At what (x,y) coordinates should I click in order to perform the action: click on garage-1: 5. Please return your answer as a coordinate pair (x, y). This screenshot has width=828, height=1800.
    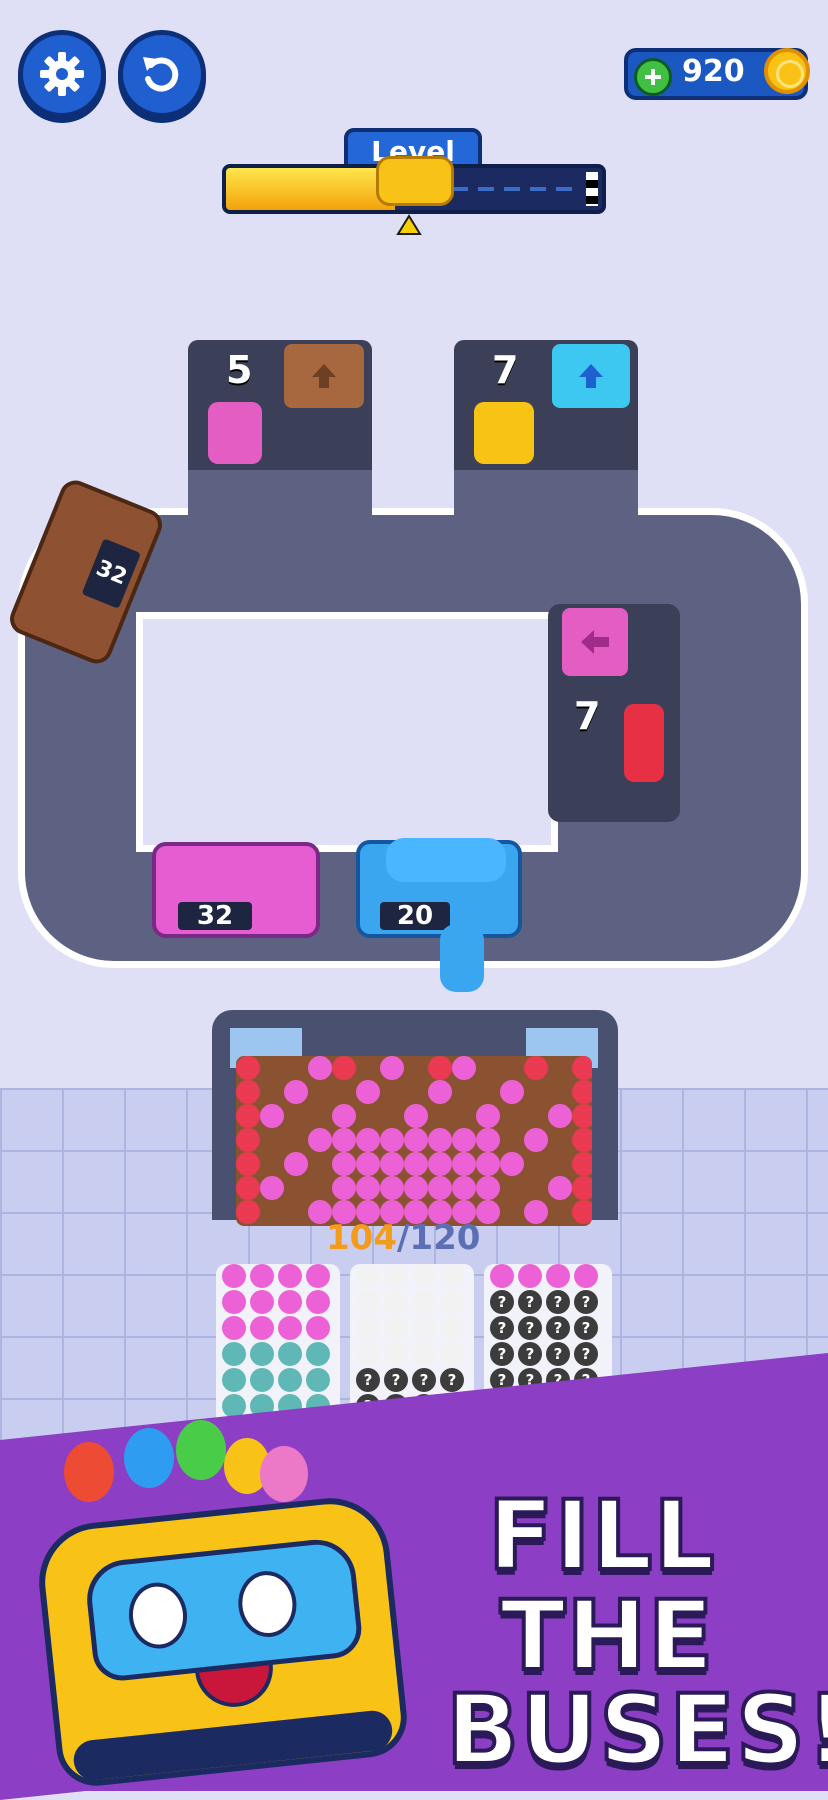
    Looking at the image, I should click on (280, 405).